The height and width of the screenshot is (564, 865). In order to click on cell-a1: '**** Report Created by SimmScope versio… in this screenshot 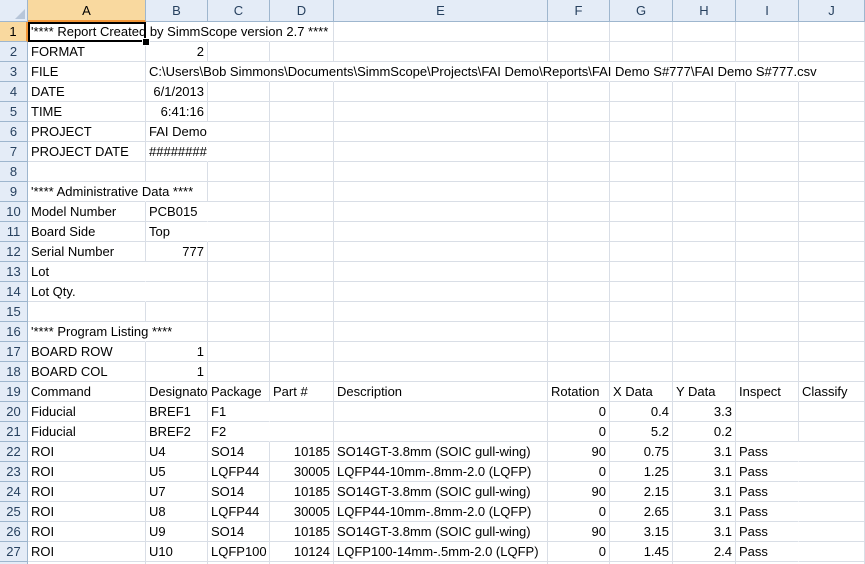, I will do `click(178, 32)`.